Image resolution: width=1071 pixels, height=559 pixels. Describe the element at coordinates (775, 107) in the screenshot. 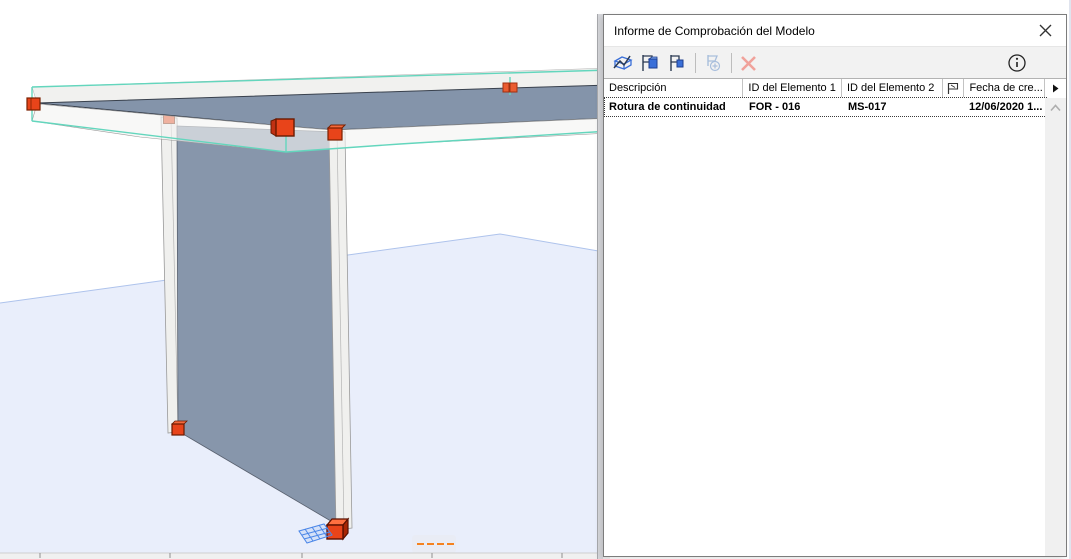

I see `row-id-elemento-1: FOR - 016` at that location.